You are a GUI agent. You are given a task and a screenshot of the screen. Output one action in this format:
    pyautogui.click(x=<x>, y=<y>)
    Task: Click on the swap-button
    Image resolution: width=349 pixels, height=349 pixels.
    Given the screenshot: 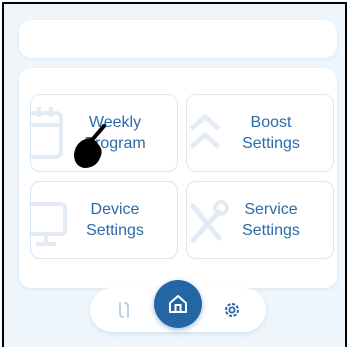 What is the action you would take?
    pyautogui.click(x=124, y=310)
    